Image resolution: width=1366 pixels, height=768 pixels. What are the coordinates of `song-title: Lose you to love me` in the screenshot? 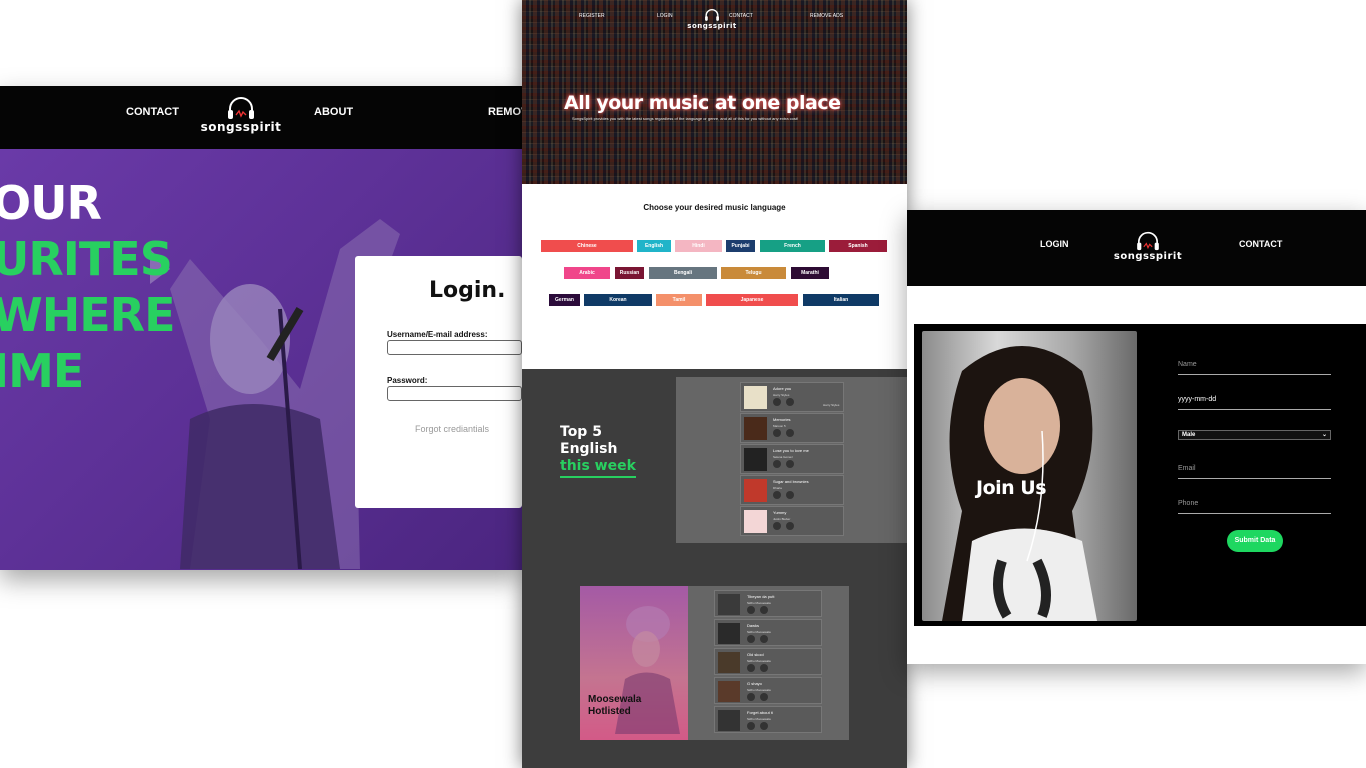 It's located at (791, 450).